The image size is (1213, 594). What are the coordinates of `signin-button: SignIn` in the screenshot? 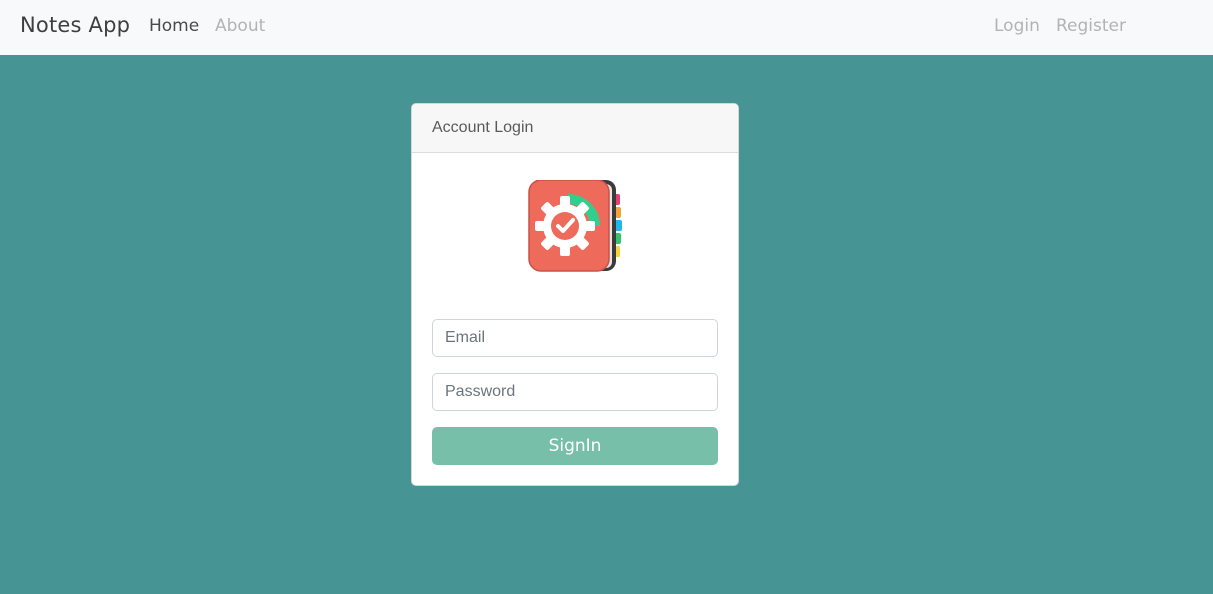 It's located at (575, 446).